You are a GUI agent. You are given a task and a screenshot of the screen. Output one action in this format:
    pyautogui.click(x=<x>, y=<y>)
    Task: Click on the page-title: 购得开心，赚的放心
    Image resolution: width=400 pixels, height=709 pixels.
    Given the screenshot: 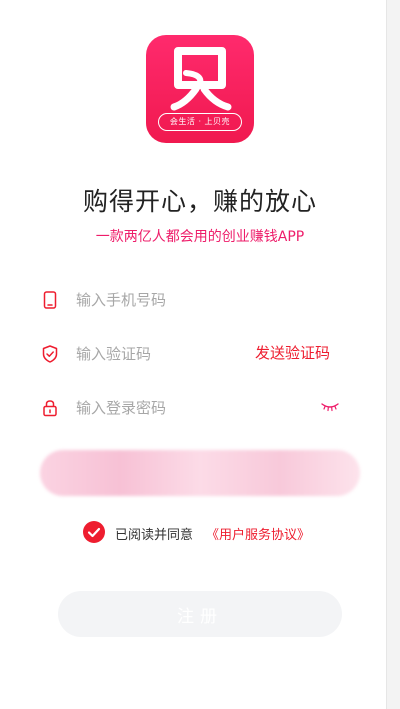 What is the action you would take?
    pyautogui.click(x=199, y=201)
    